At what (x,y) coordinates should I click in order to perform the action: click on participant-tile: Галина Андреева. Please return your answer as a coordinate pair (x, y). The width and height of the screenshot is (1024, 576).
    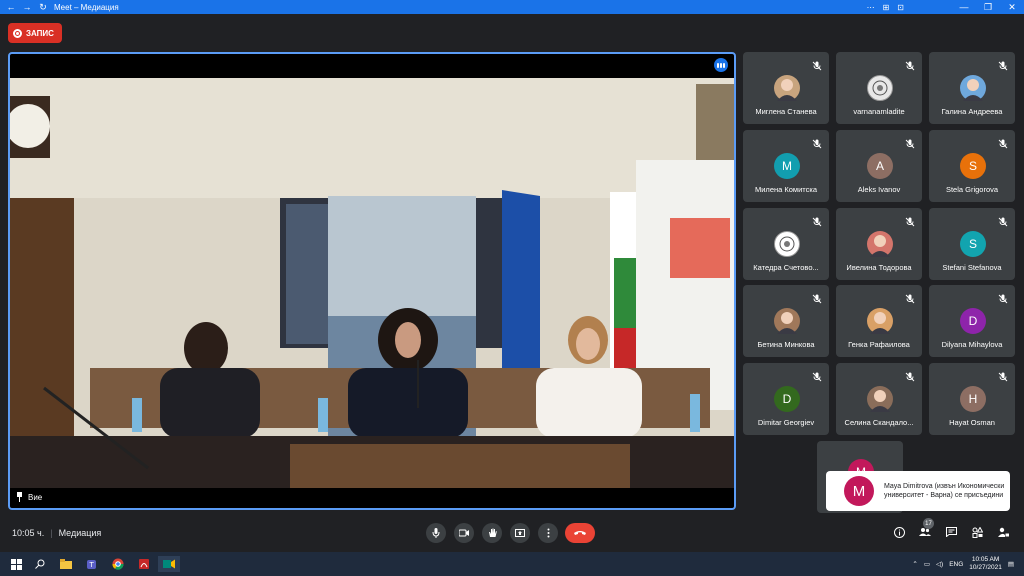
    Looking at the image, I should click on (972, 88).